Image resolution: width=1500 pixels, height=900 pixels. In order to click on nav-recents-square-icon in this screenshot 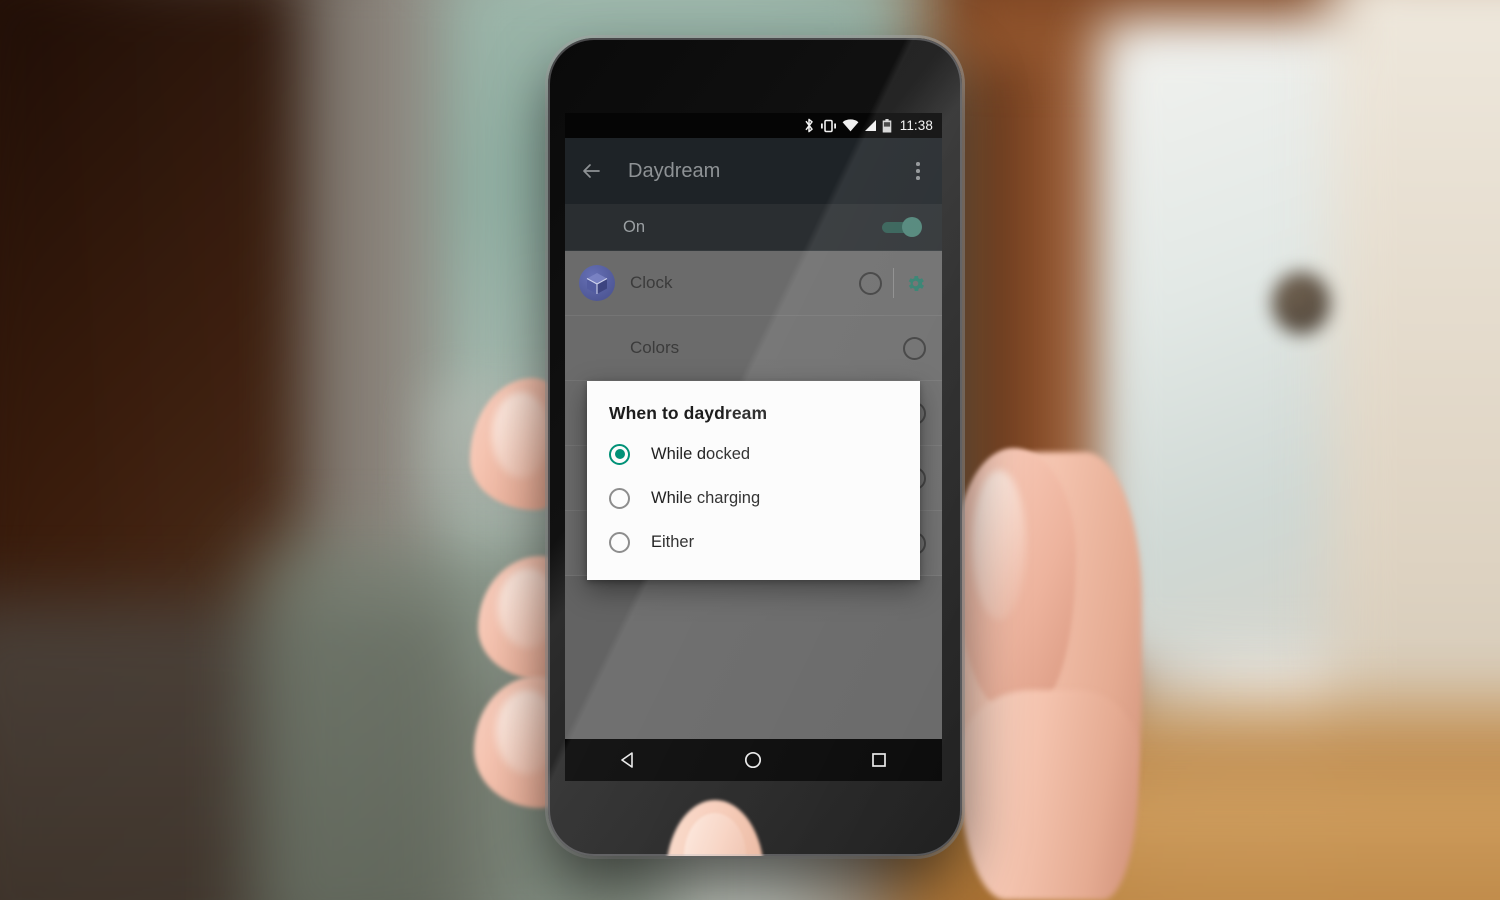, I will do `click(879, 760)`.